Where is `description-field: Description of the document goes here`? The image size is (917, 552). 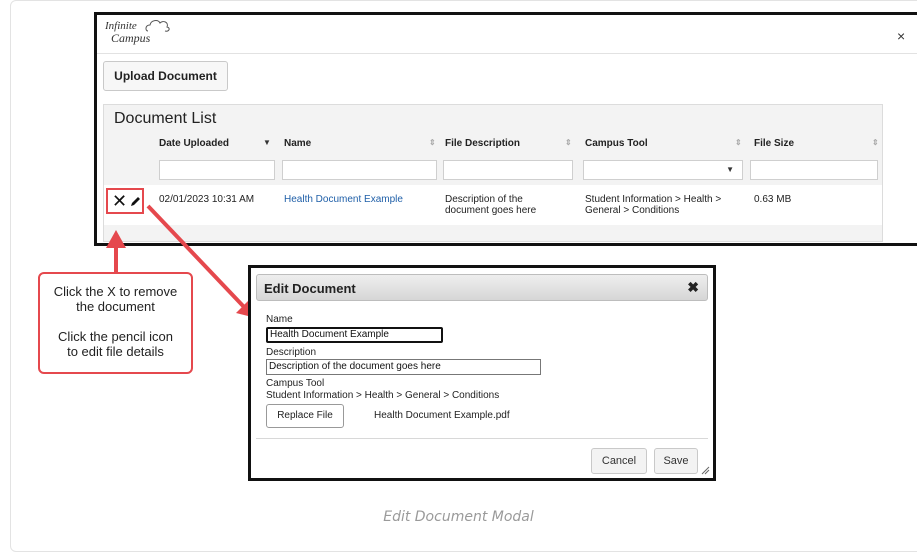
description-field: Description of the document goes here is located at coordinates (403, 367).